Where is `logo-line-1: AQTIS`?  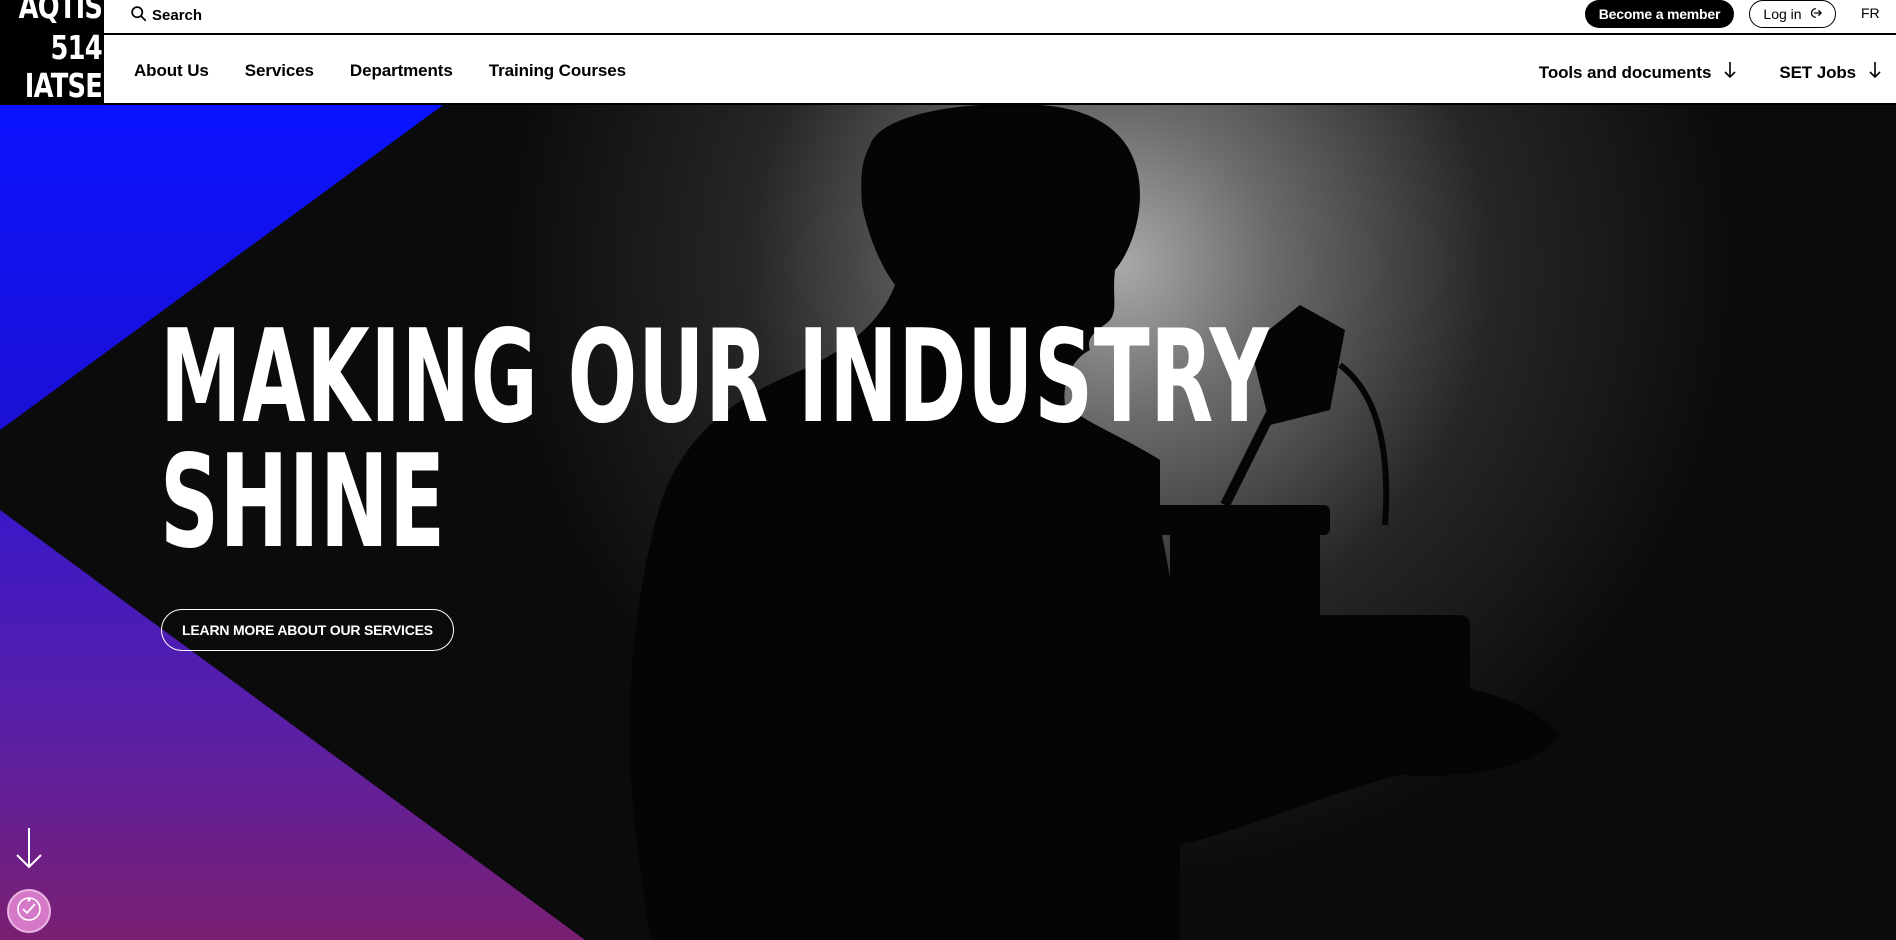 logo-line-1: AQTIS is located at coordinates (60, 13).